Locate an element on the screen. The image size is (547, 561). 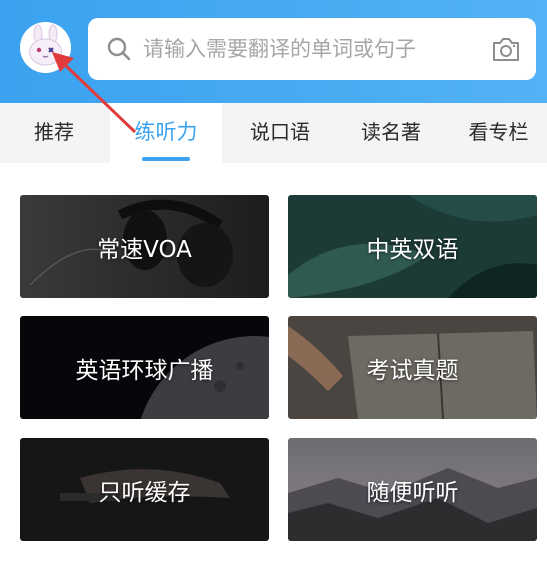
card-label: 考试真题 is located at coordinates (412, 370).